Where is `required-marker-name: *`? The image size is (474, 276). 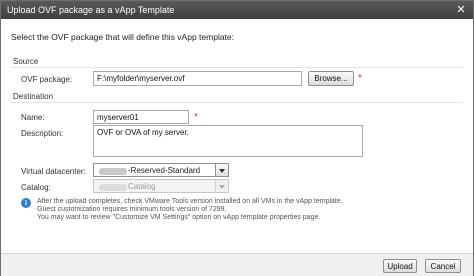 required-marker-name: * is located at coordinates (196, 117).